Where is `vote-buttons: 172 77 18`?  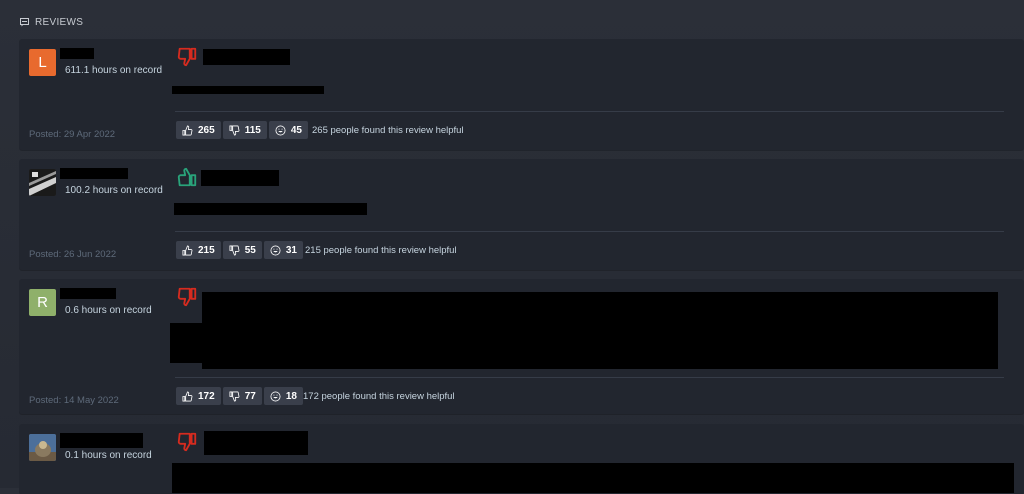
vote-buttons: 172 77 18 is located at coordinates (239, 396).